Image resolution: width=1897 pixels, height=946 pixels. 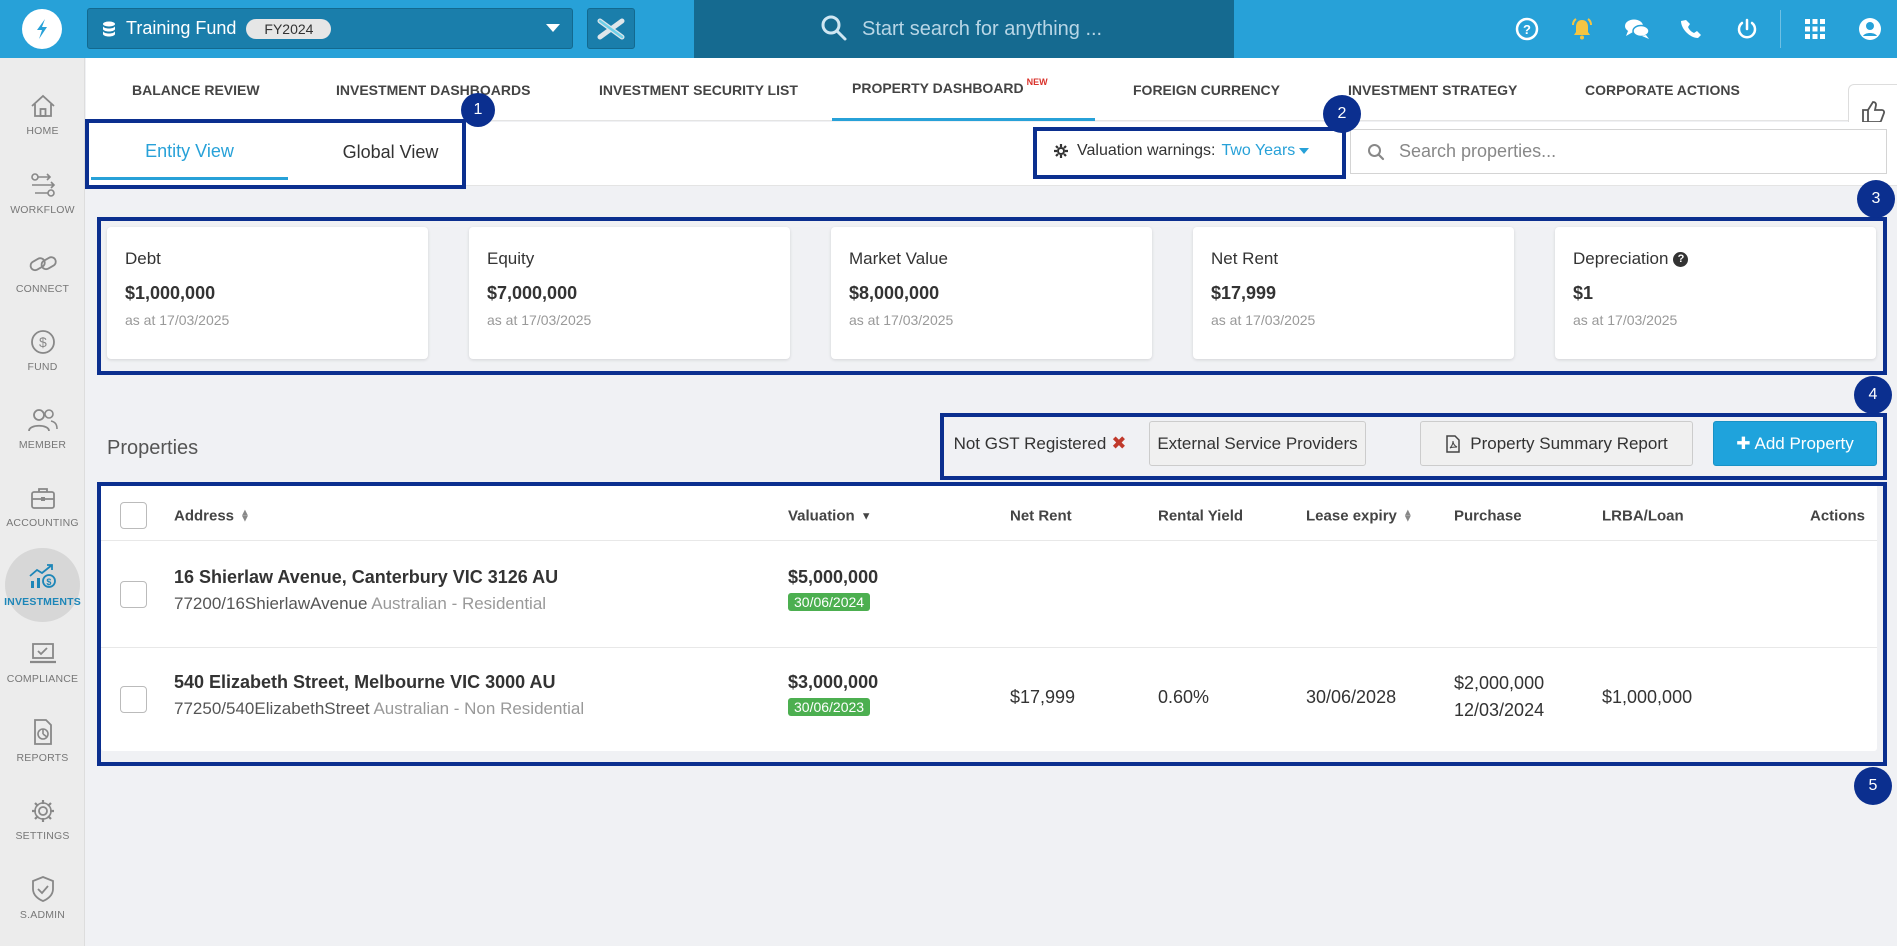 What do you see at coordinates (189, 152) in the screenshot?
I see `tab-entity-view: Entity View` at bounding box center [189, 152].